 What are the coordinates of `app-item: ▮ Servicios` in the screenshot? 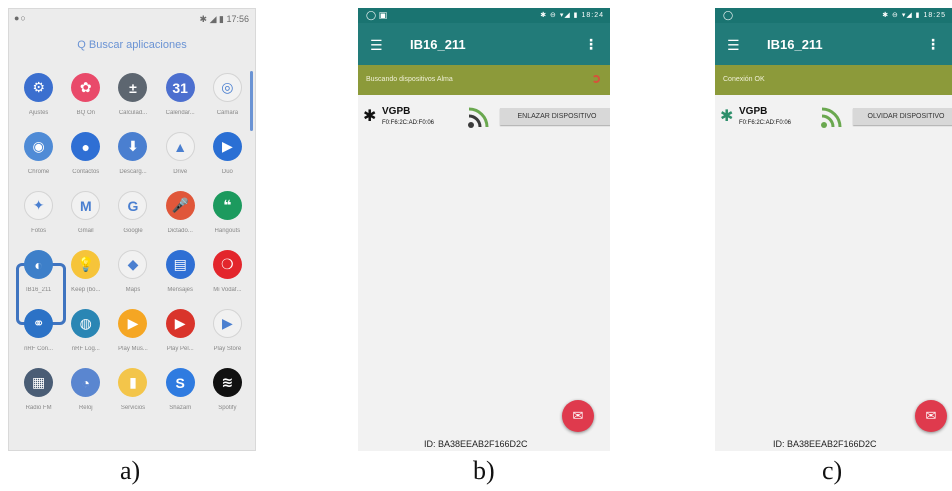 It's located at (132, 389).